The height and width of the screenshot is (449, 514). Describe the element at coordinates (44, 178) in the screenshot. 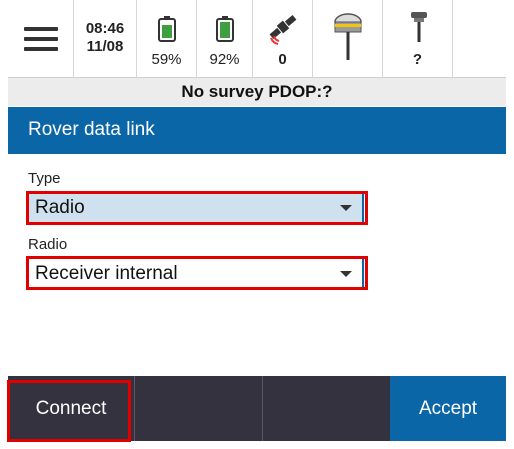

I see `type-label: Type` at that location.